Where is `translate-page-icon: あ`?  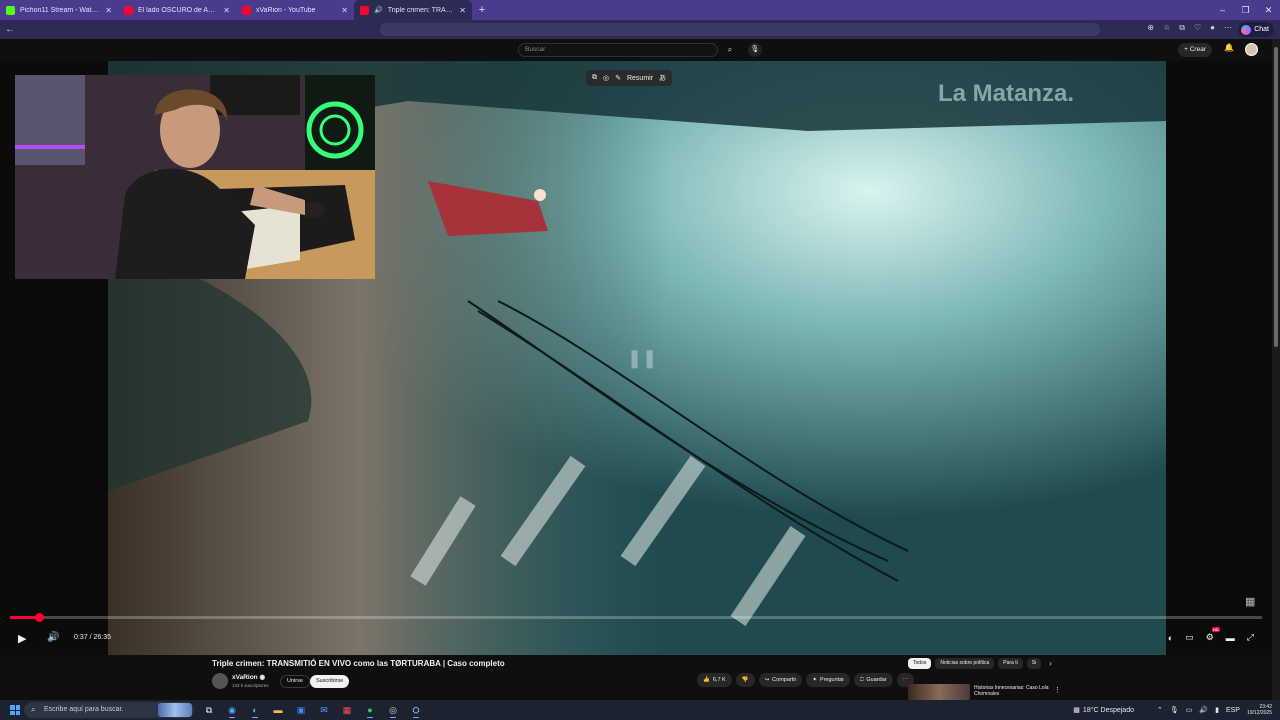 translate-page-icon: あ is located at coordinates (662, 78).